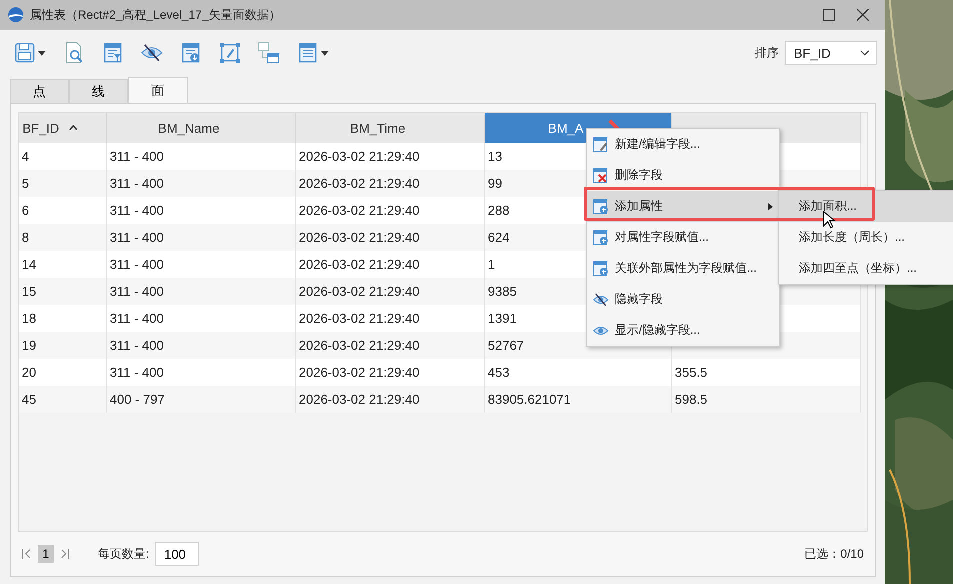  I want to click on window-title: 属性表（Rect#2_高程_Level_17_矢量面数据）, so click(156, 15).